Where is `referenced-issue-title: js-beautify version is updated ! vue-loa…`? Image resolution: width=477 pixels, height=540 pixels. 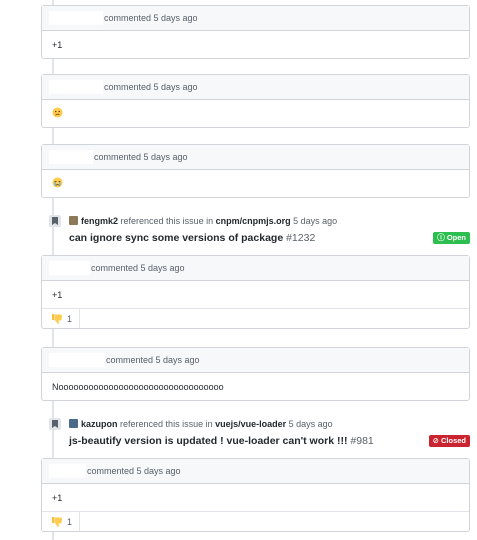 referenced-issue-title: js-beautify version is updated ! vue-loa… is located at coordinates (221, 441).